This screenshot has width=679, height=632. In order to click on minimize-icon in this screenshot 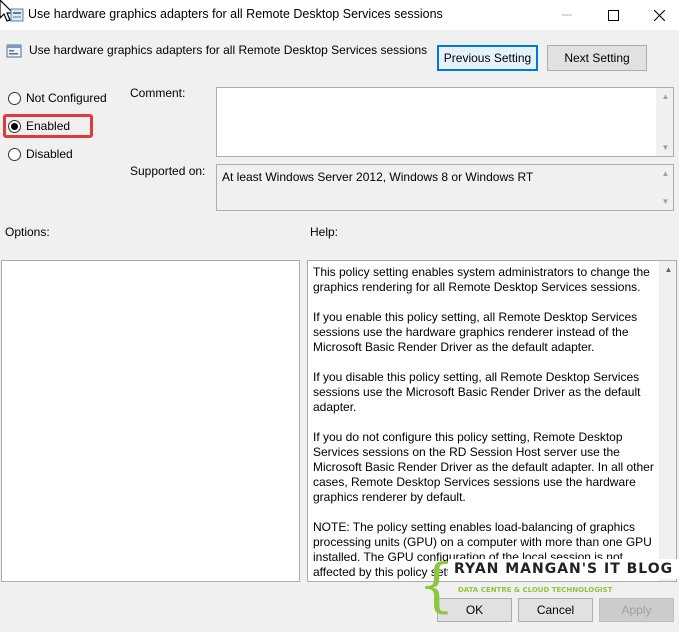, I will do `click(567, 15)`.